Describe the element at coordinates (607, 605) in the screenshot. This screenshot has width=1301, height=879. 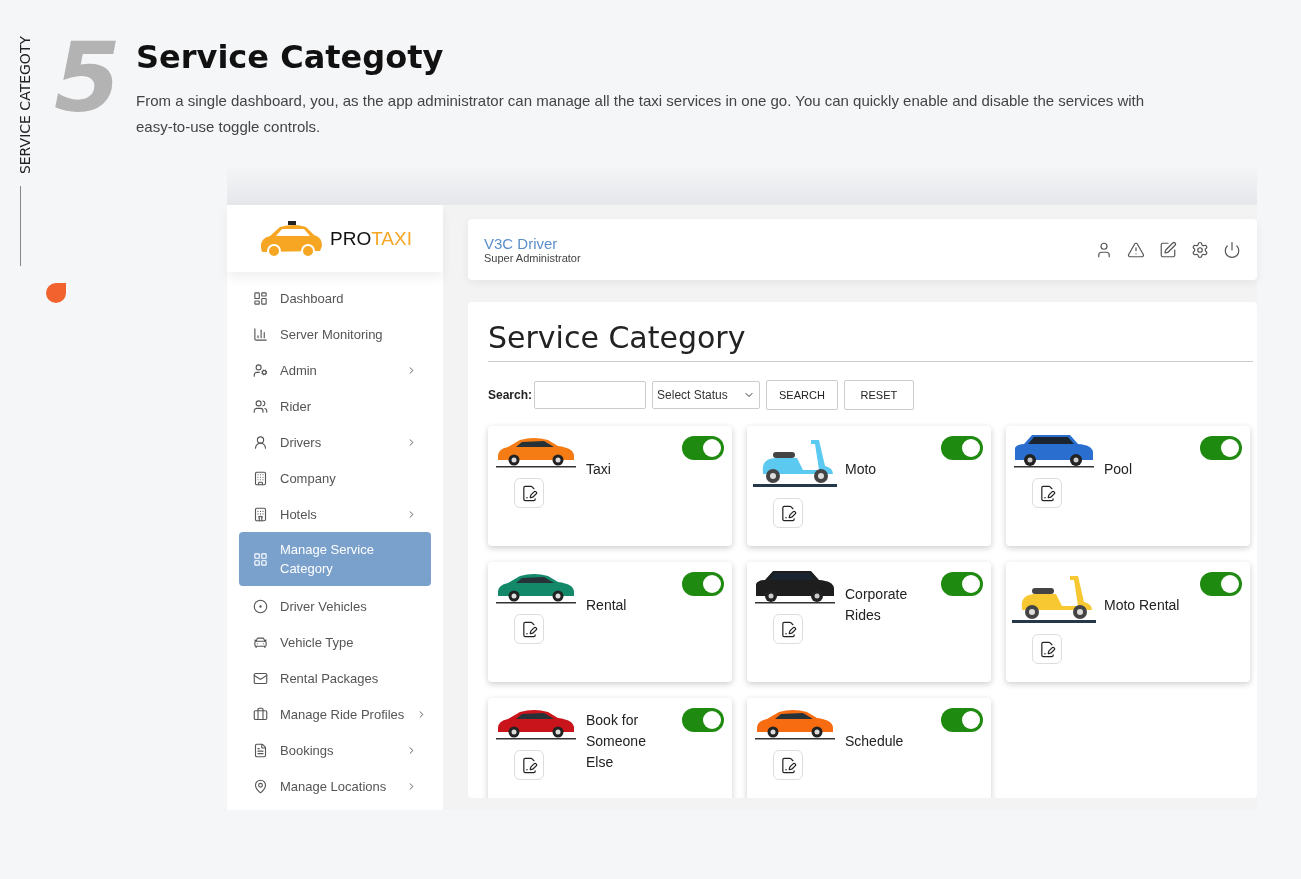
I see `service-name: Rental` at that location.